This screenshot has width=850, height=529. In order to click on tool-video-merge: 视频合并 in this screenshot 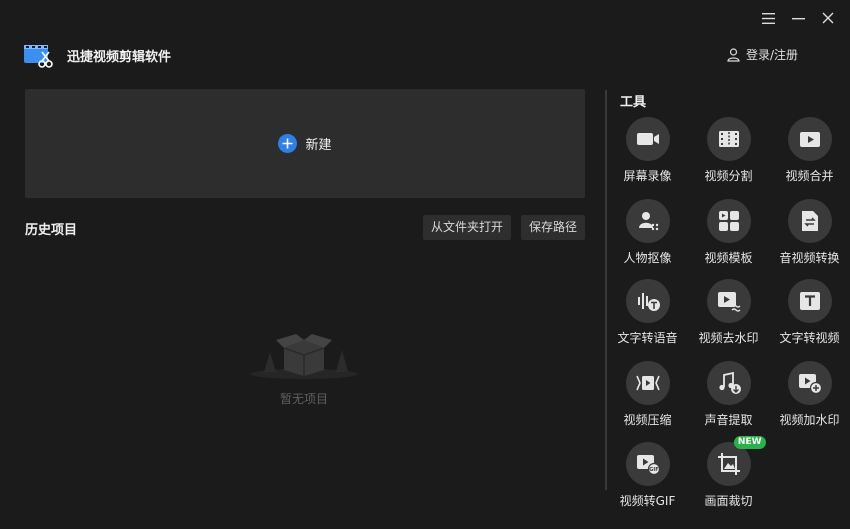, I will do `click(809, 150)`.